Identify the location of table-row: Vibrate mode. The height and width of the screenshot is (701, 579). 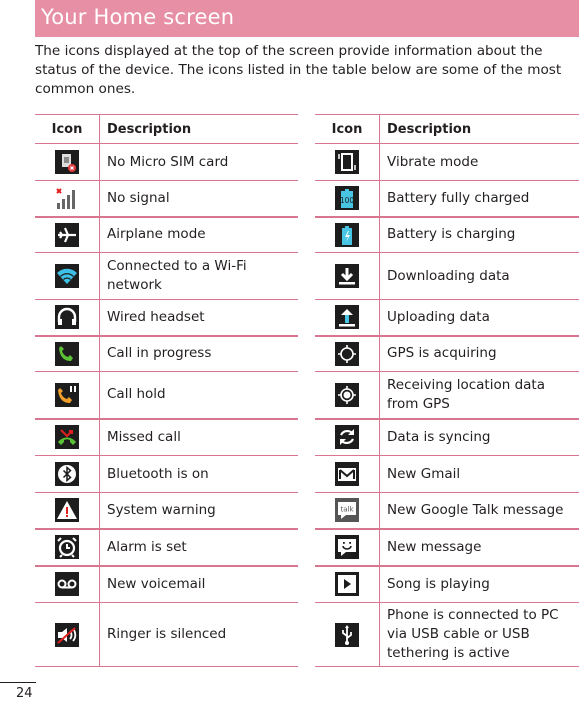
(447, 162).